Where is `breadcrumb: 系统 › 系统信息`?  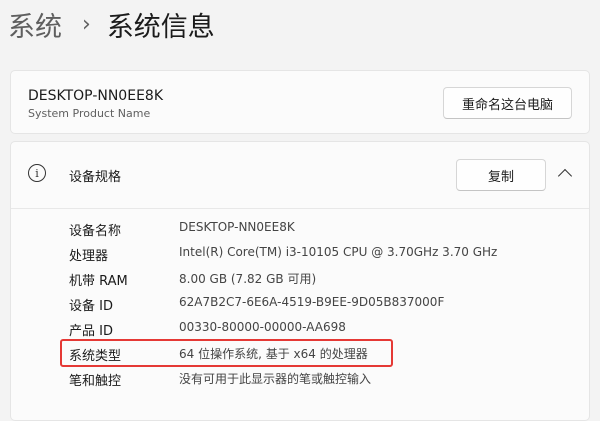 breadcrumb: 系统 › 系统信息 is located at coordinates (111, 24).